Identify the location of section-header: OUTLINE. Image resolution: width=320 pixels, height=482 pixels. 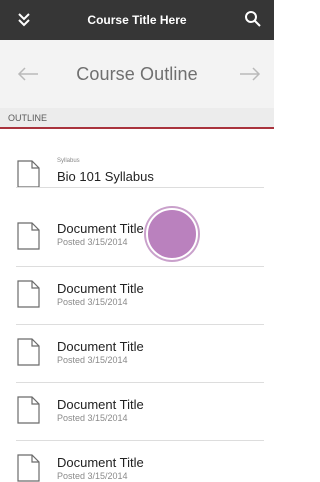
(137, 118).